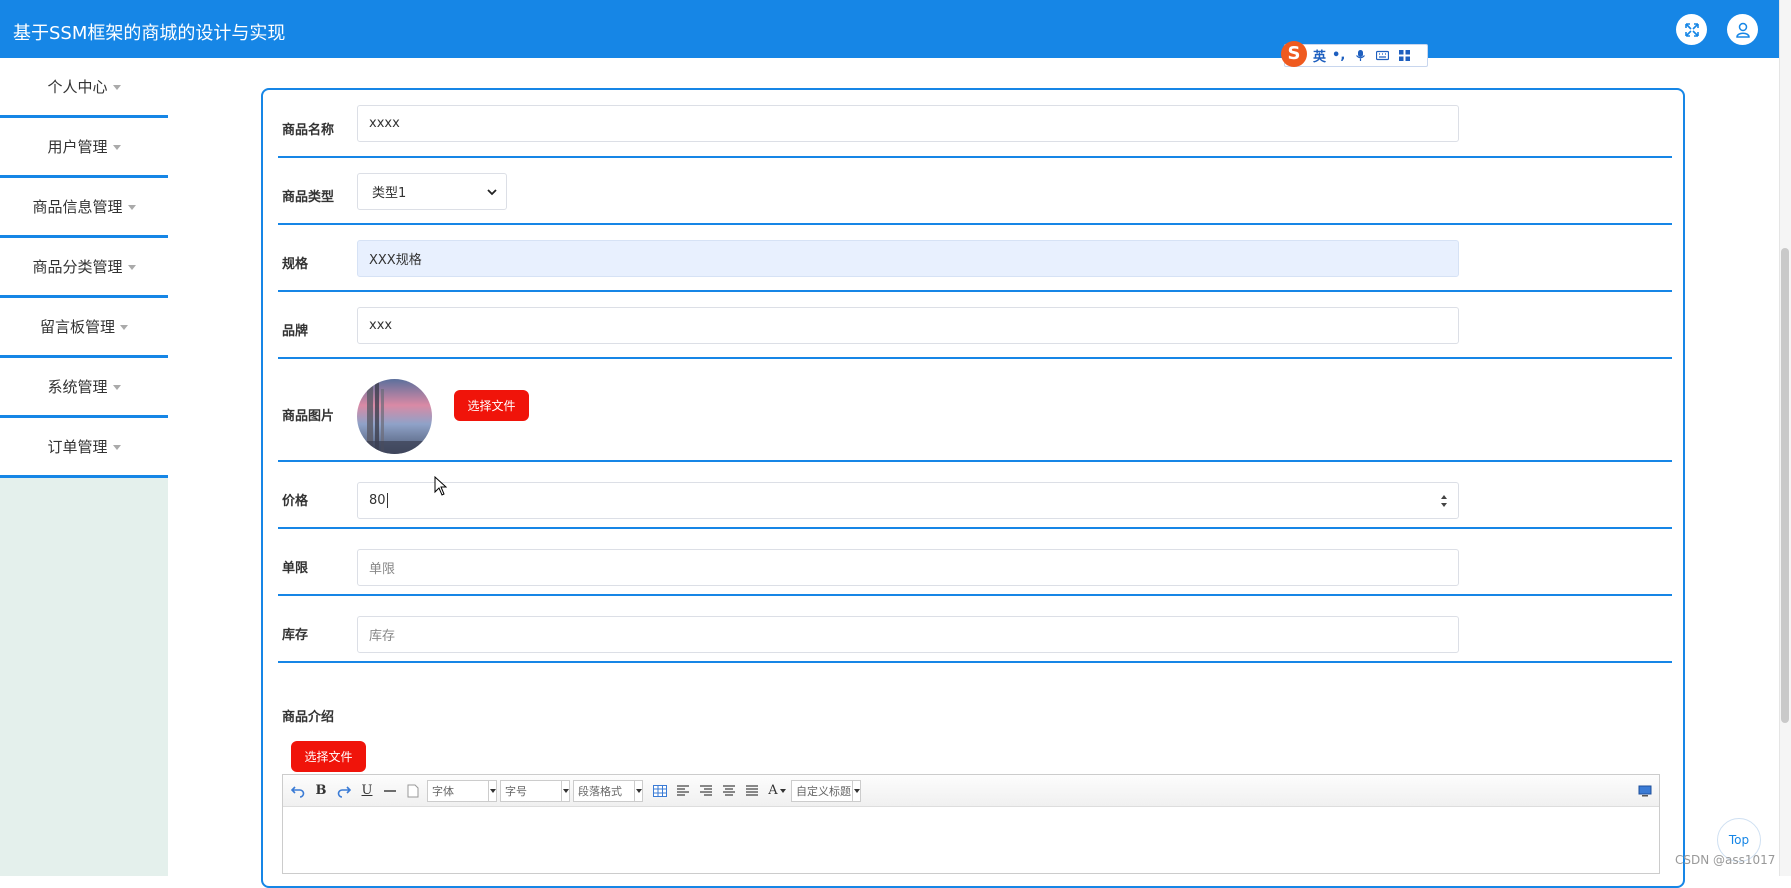 The width and height of the screenshot is (1791, 888). Describe the element at coordinates (773, 791) in the screenshot. I see `font-color-icon: A` at that location.